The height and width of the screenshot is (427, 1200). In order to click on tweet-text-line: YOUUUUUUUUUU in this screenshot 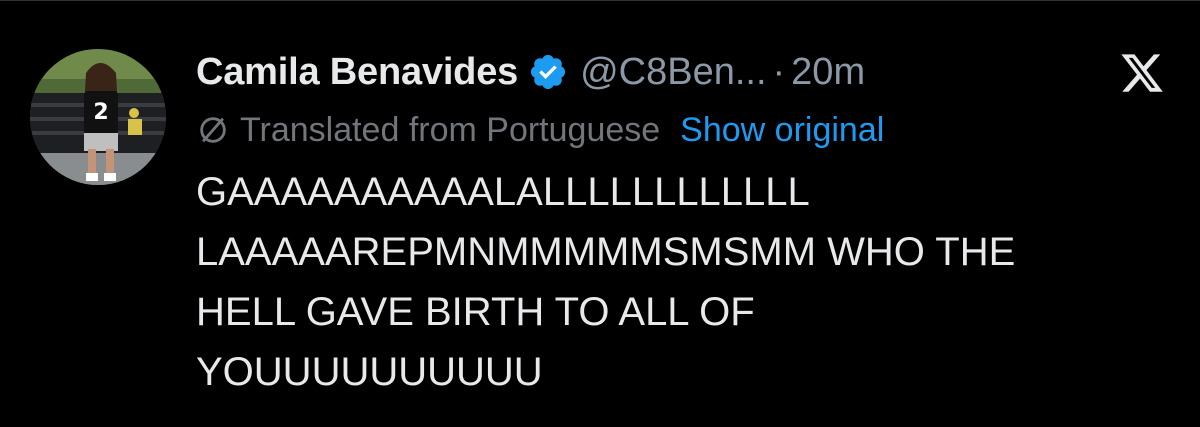, I will do `click(369, 372)`.